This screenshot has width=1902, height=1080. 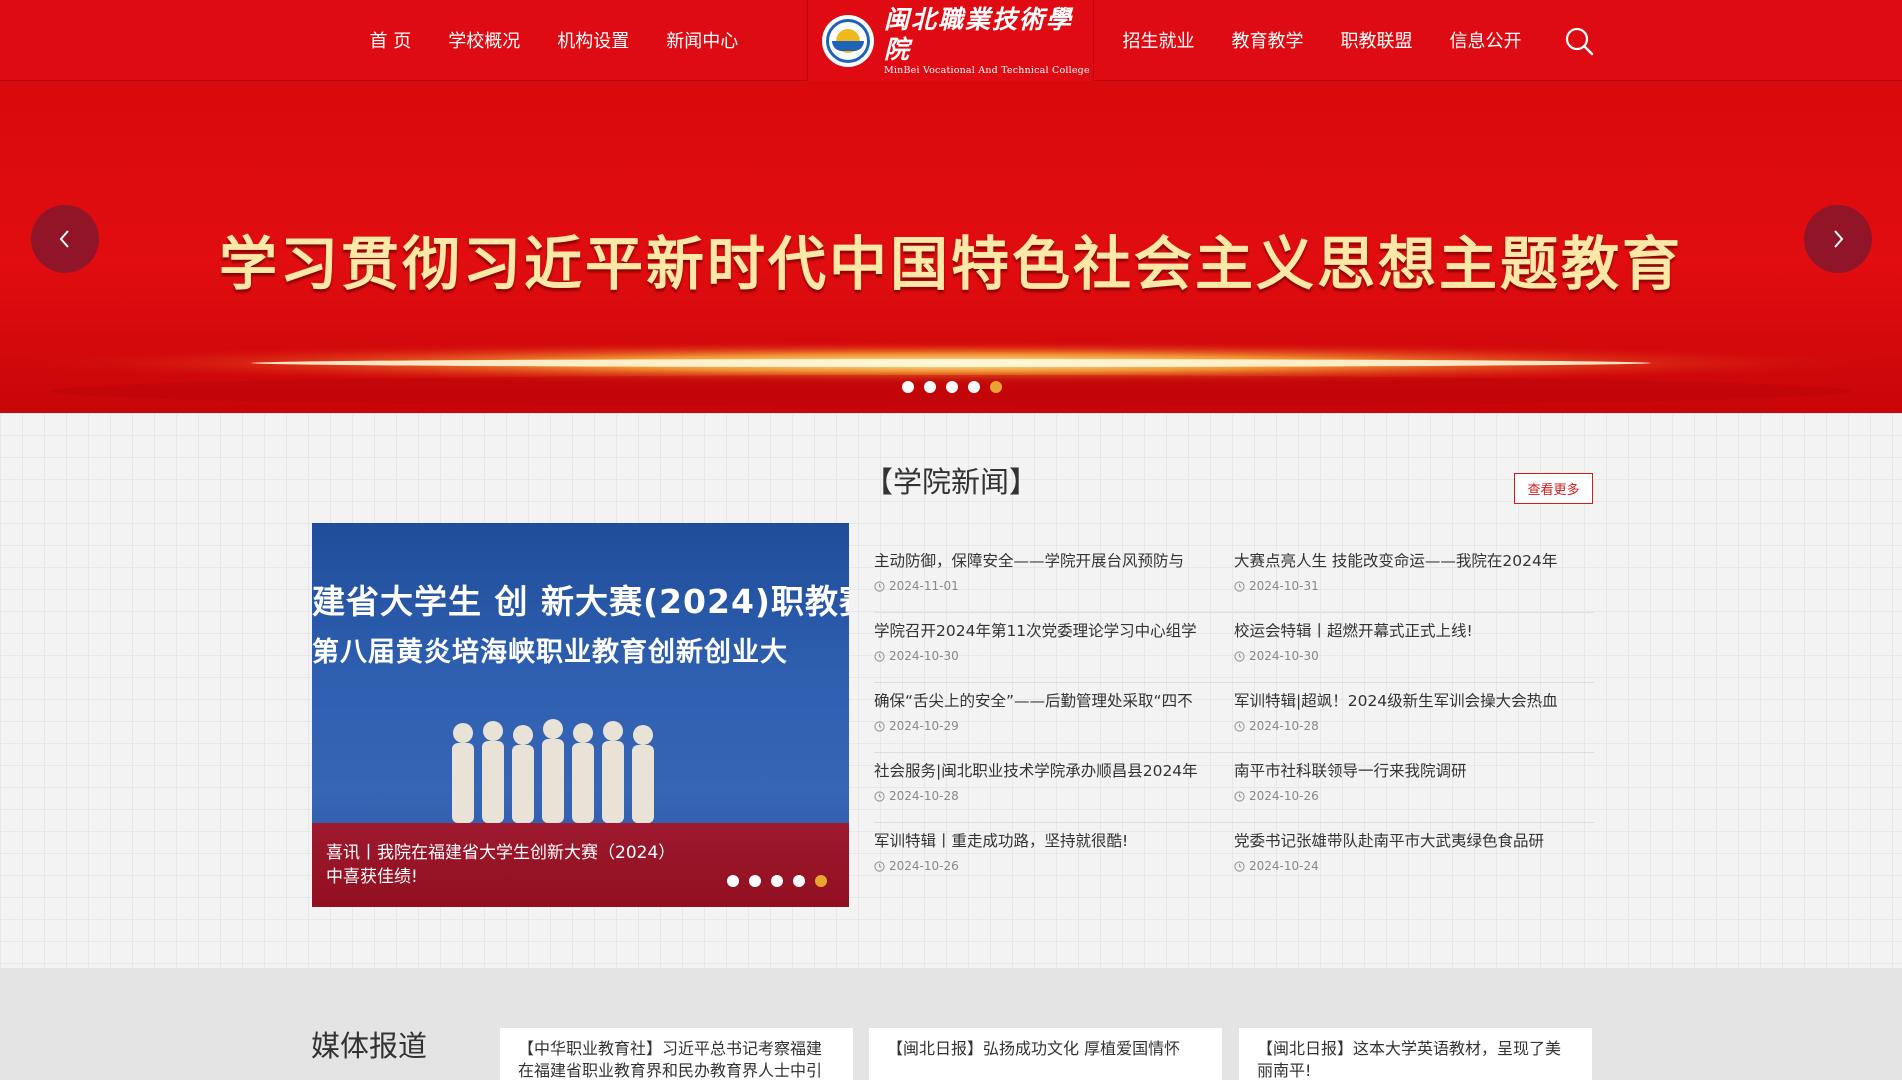 I want to click on banner-prev-button, so click(x=65, y=239).